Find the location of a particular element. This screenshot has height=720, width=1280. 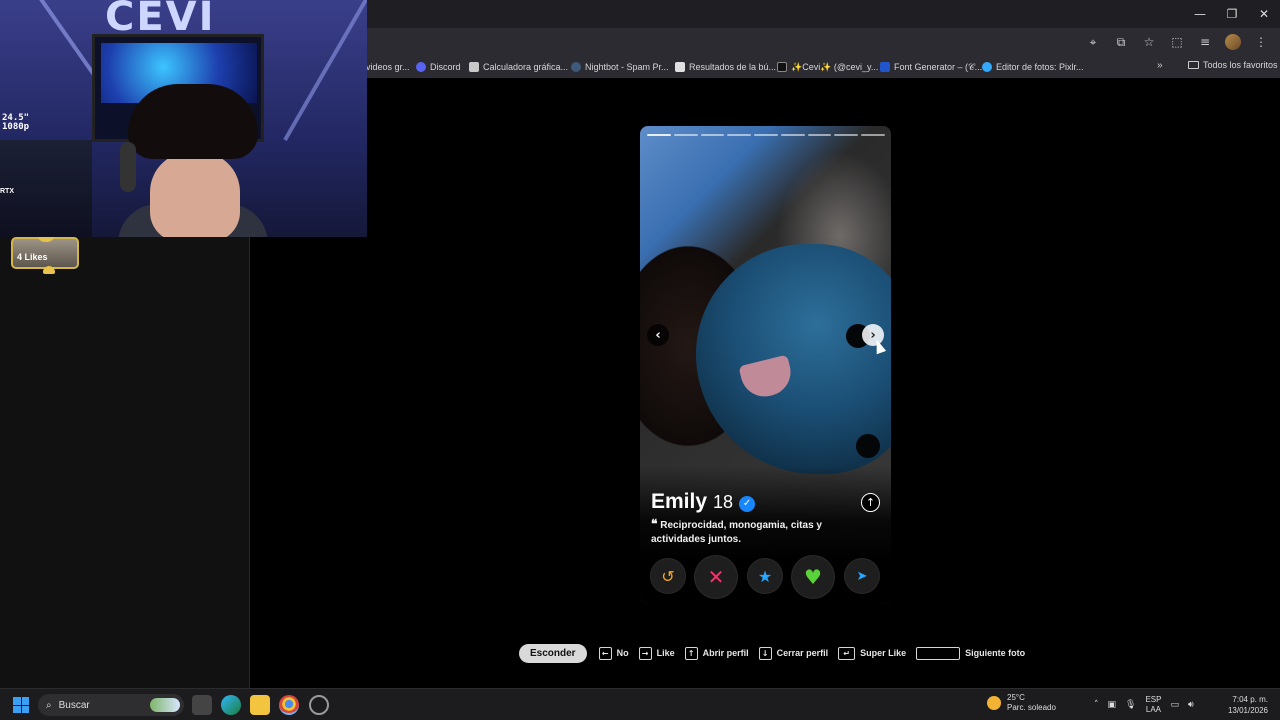

nightbot-icon is located at coordinates (576, 67).